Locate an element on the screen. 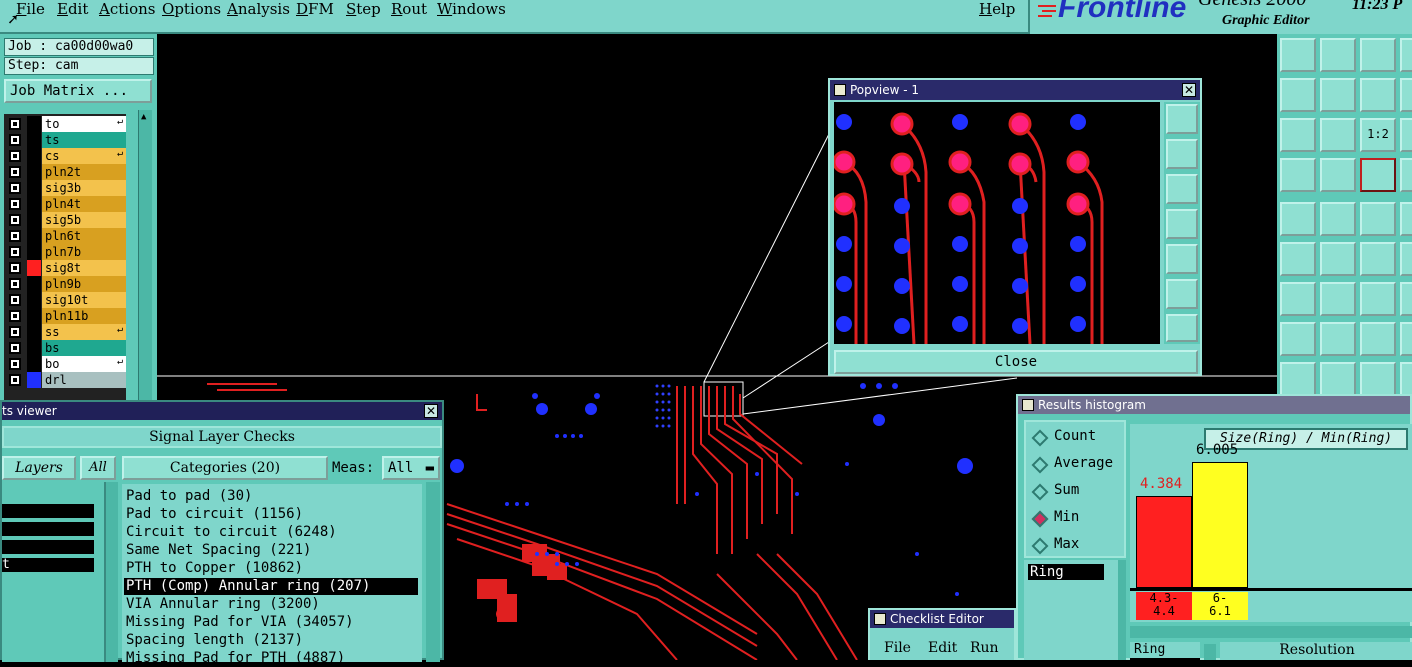 The image size is (1412, 667). mode-count-radio is located at coordinates (1040, 438).